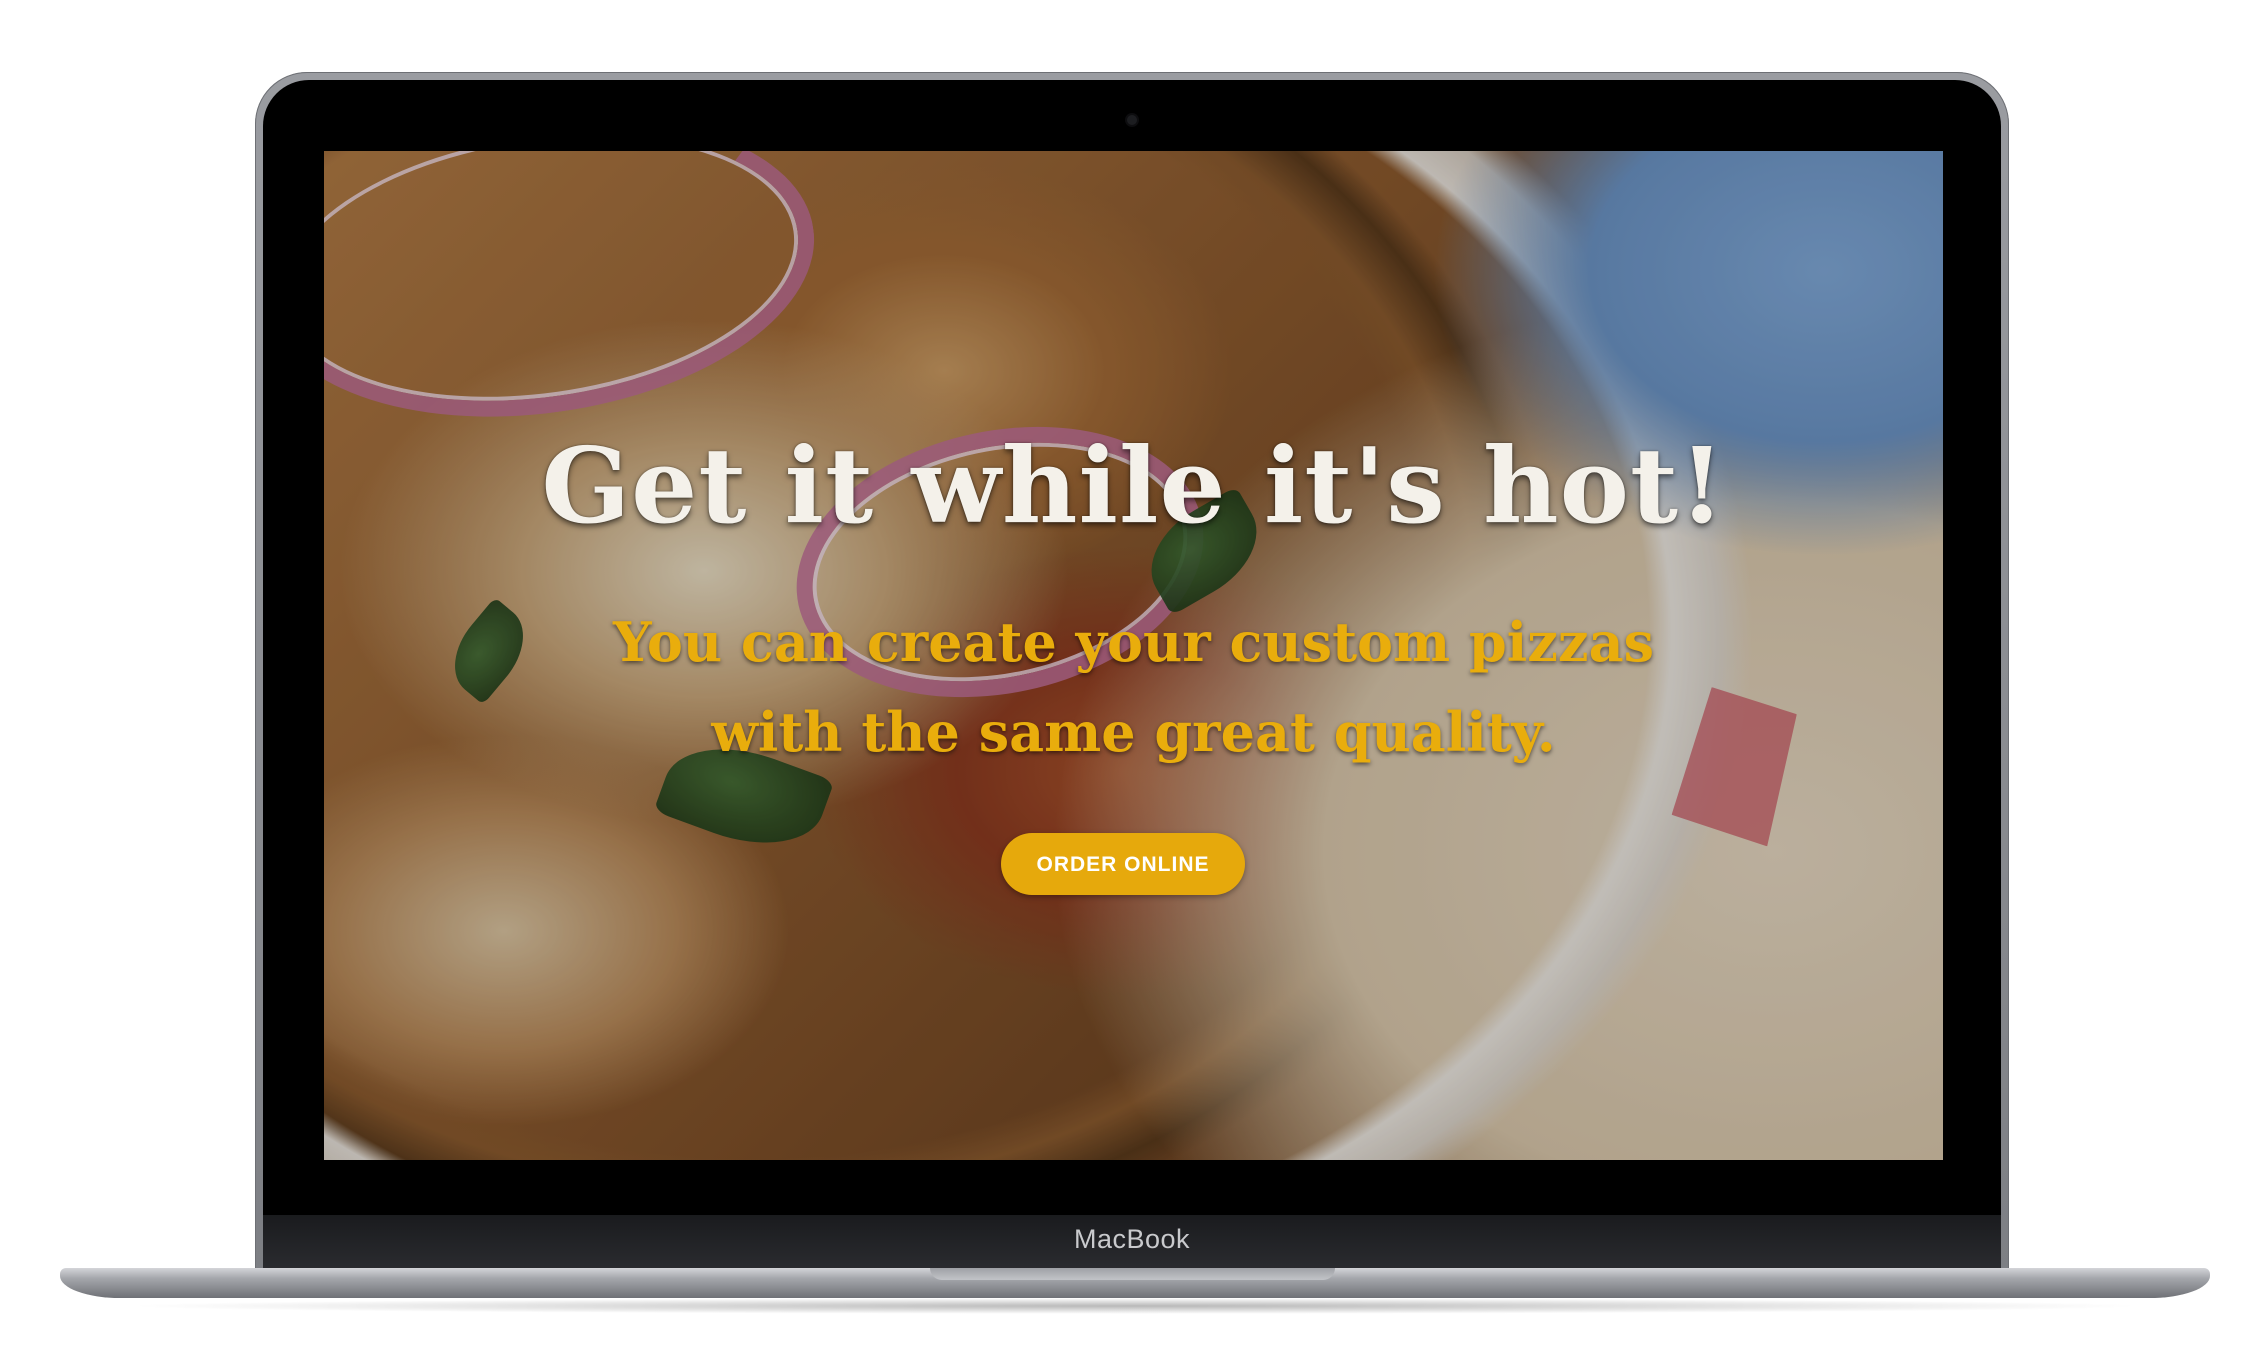  Describe the element at coordinates (1135, 1306) in the screenshot. I see `laptop-shadow` at that location.